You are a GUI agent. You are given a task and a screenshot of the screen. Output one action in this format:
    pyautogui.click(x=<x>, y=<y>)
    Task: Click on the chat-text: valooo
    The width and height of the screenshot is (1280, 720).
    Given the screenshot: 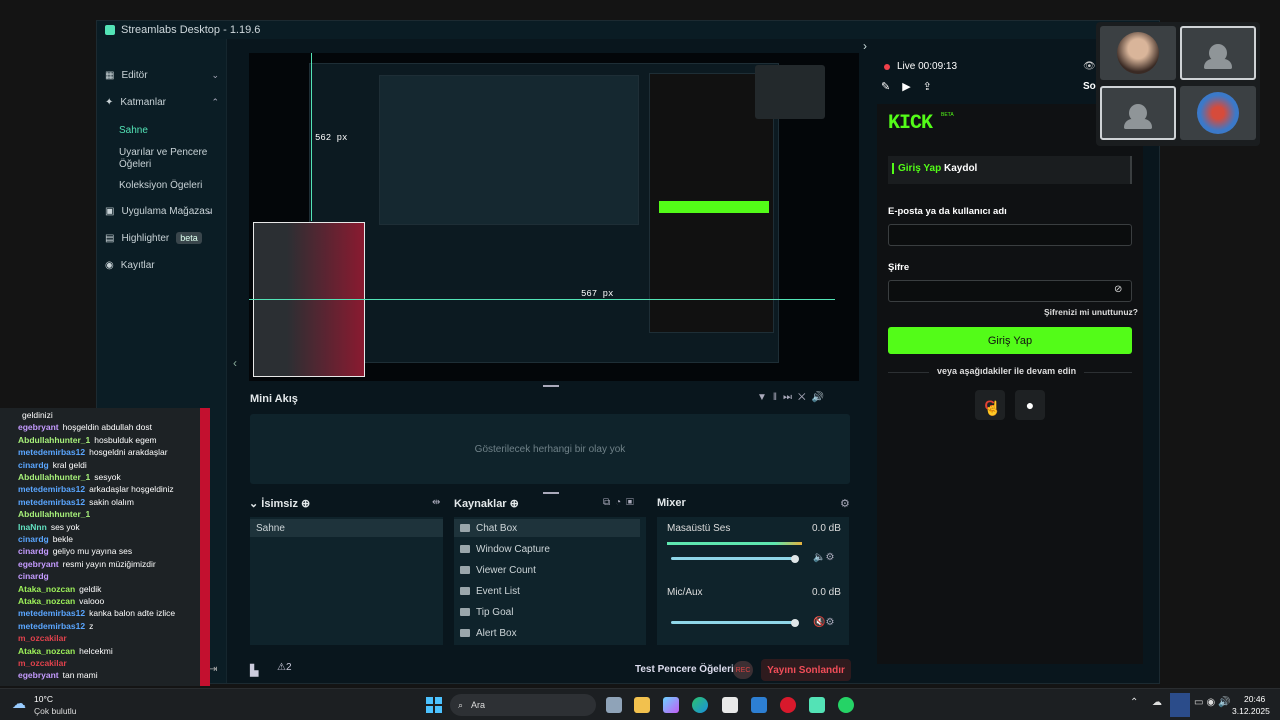 What is the action you would take?
    pyautogui.click(x=92, y=601)
    